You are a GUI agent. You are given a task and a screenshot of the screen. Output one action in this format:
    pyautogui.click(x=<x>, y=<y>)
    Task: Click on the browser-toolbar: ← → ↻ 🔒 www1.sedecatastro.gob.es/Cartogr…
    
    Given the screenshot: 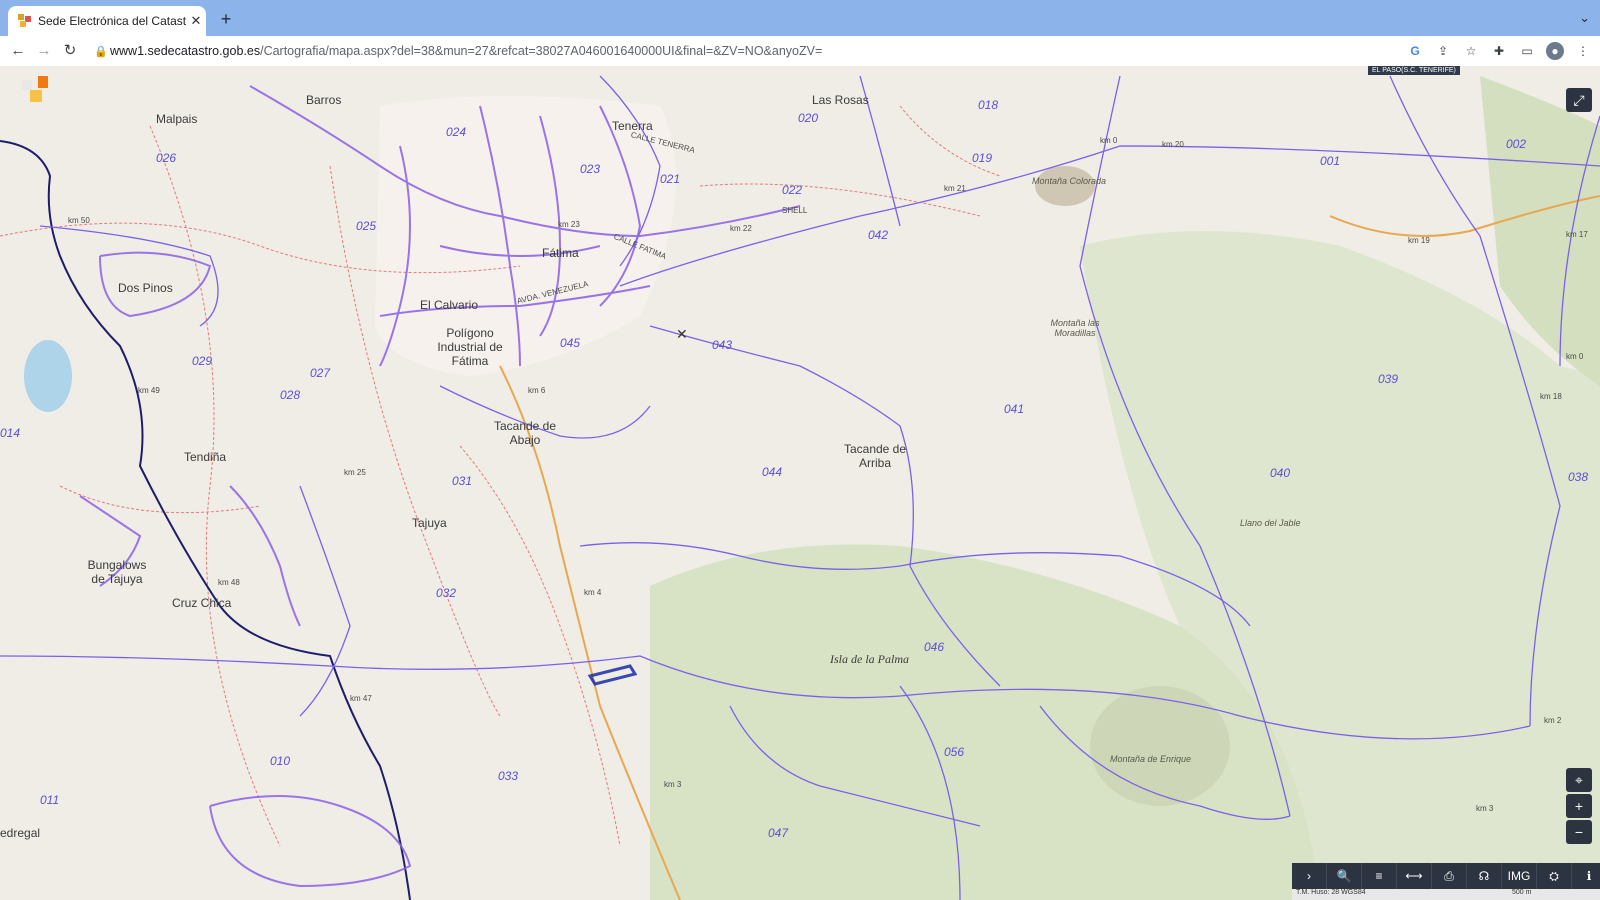 What is the action you would take?
    pyautogui.click(x=800, y=51)
    